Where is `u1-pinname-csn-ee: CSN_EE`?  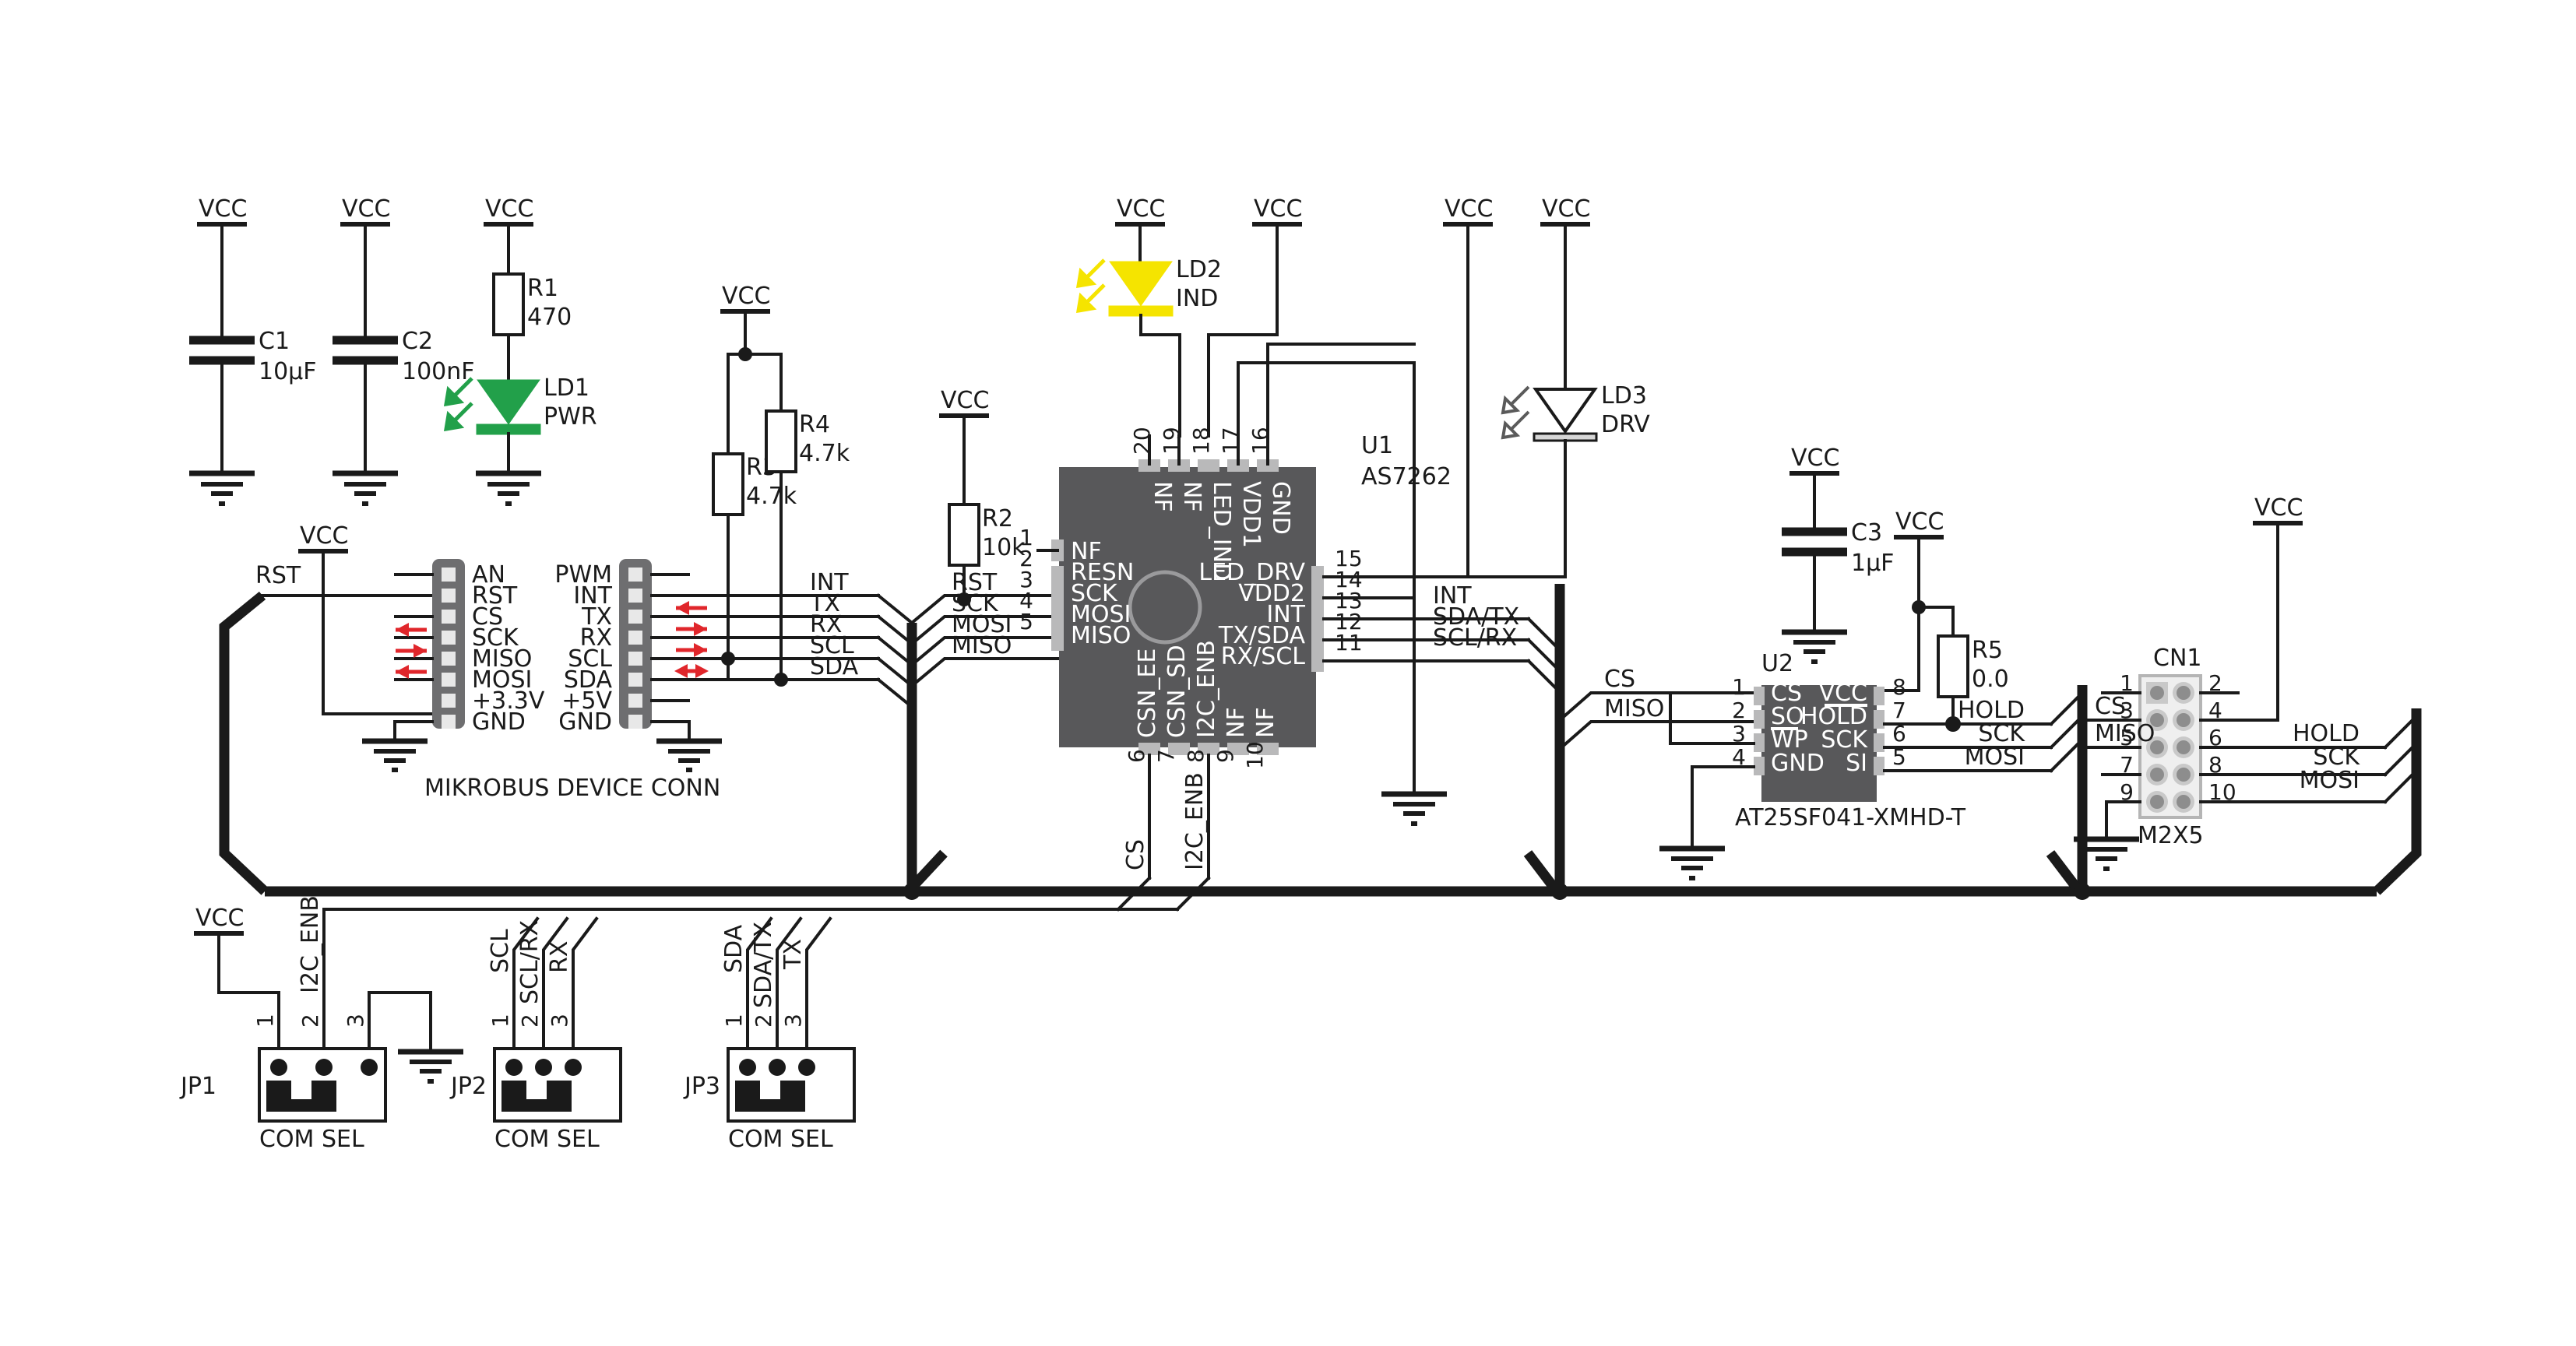
u1-pinname-csn-ee: CSN_EE is located at coordinates (1147, 693).